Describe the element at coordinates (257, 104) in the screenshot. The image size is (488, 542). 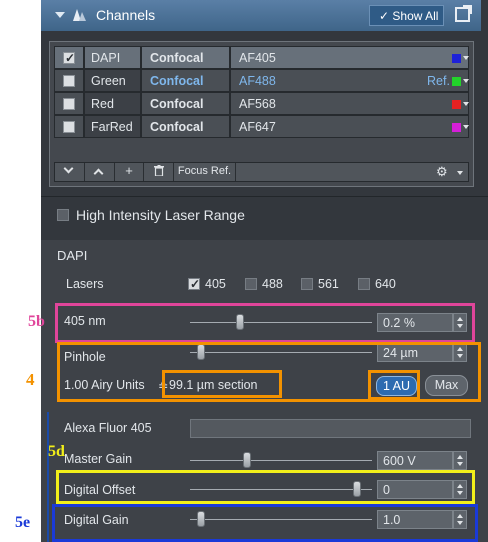
I see `channel-dye: AF568` at that location.